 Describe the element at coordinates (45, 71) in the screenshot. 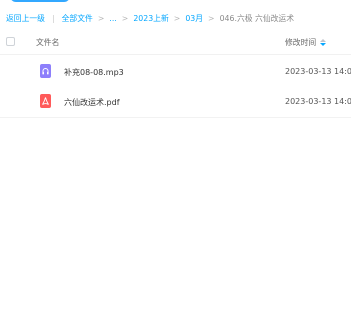

I see `audio-file-icon` at that location.